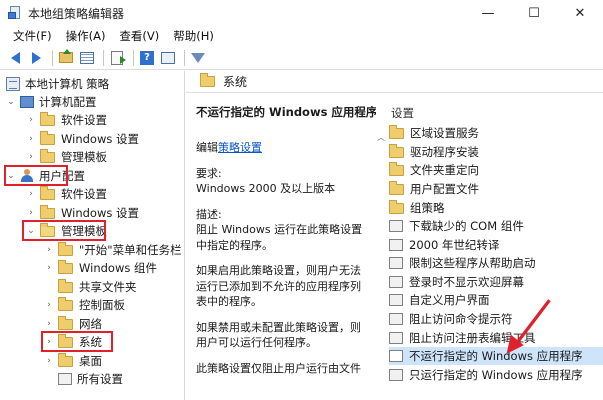 This screenshot has height=400, width=603. What do you see at coordinates (496, 300) in the screenshot?
I see `list-item: 自定义用户界面` at bounding box center [496, 300].